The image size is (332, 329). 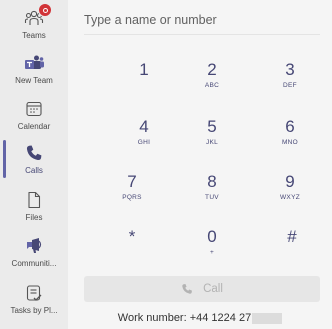 I want to click on key-digit: 0, so click(x=212, y=236).